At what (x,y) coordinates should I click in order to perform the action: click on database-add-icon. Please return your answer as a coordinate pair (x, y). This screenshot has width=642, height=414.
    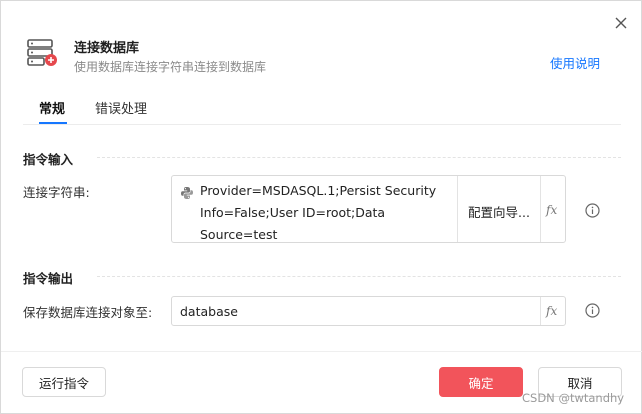
    Looking at the image, I should click on (43, 53).